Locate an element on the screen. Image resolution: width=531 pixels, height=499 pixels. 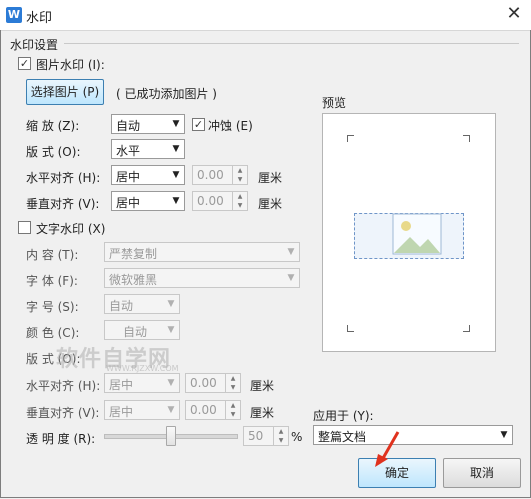
picture-icon is located at coordinates (417, 234).